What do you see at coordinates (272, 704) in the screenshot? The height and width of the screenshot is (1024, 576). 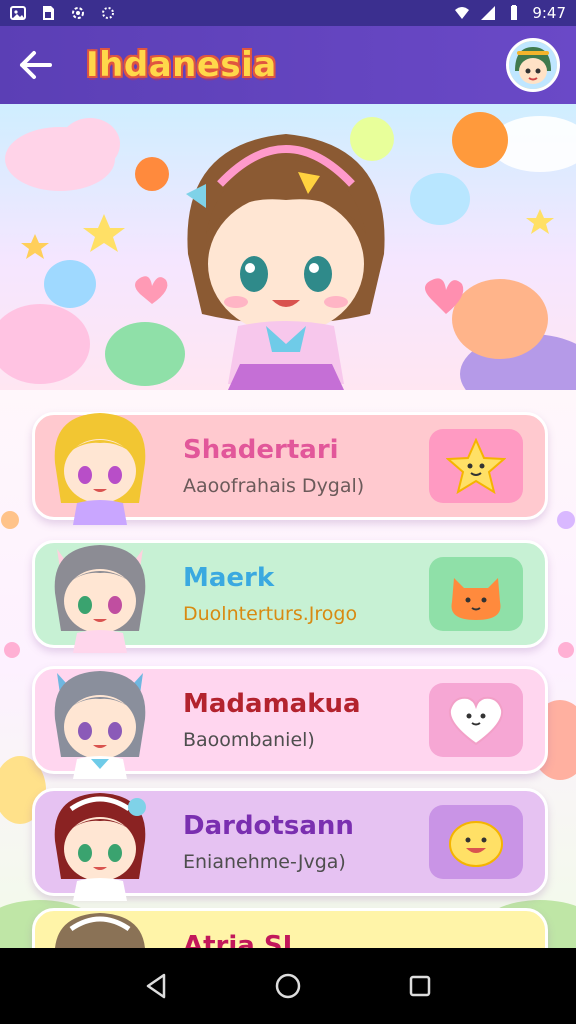 I see `card-title: Madamakua` at bounding box center [272, 704].